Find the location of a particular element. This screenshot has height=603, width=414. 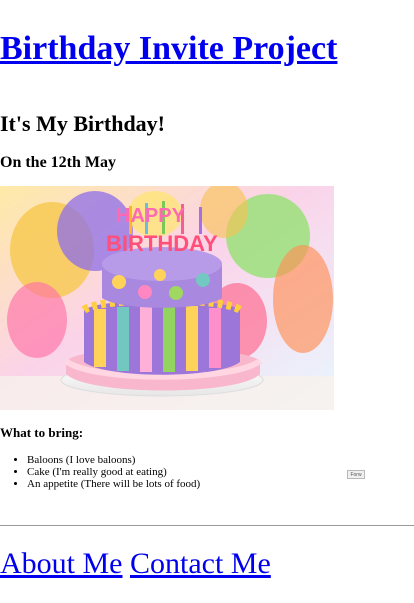

about-me-link: About Me is located at coordinates (61, 563).